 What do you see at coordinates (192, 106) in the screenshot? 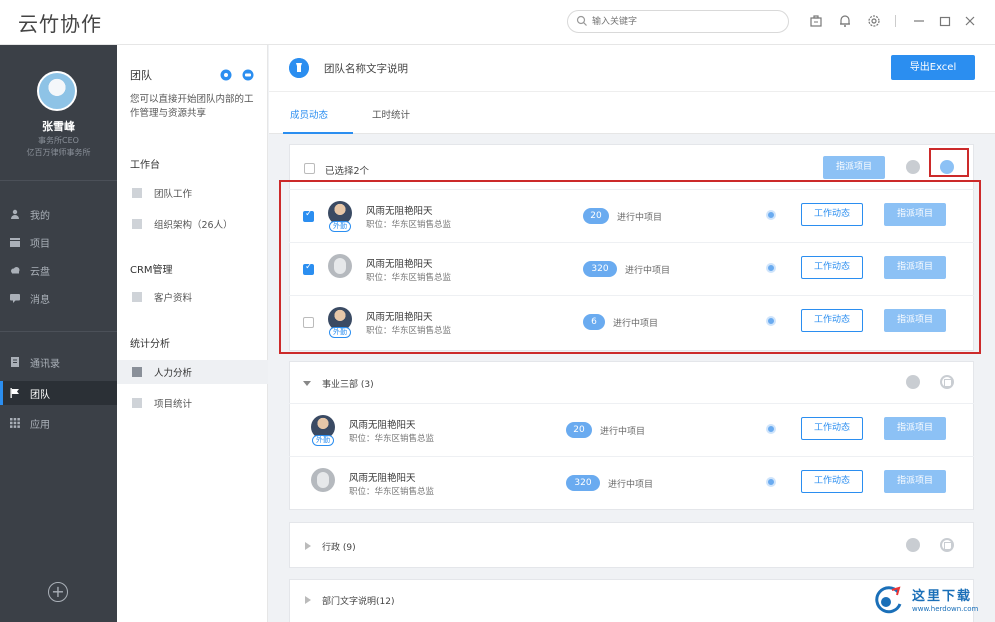
I see `panel-description: 您可以直接开始团队内部的工作管理与资源共享` at bounding box center [192, 106].